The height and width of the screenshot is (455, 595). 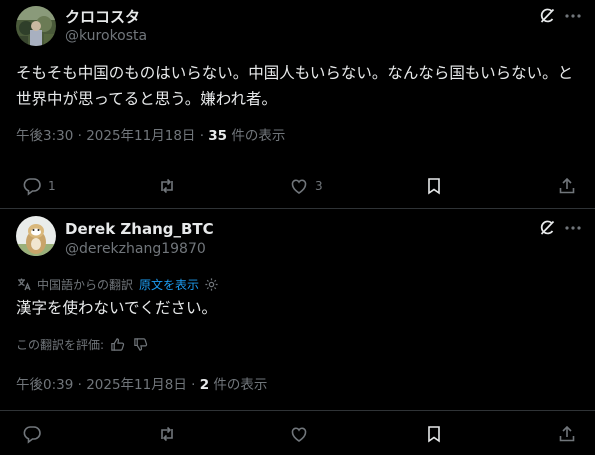 I want to click on display-name: クロコスタ, so click(x=102, y=16).